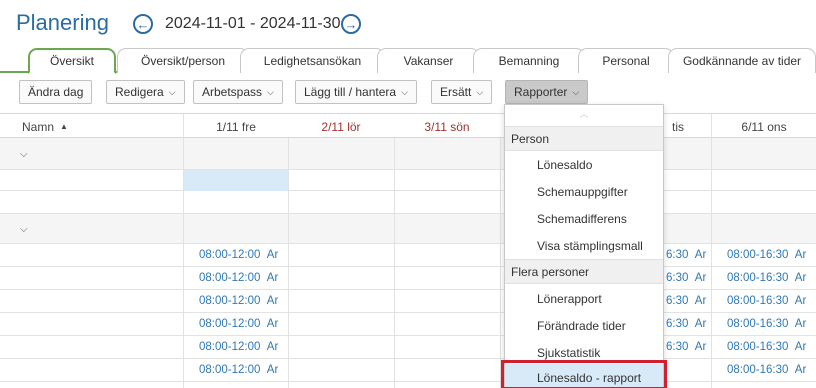 The image size is (816, 388). Describe the element at coordinates (183, 60) in the screenshot. I see `tab-oversikt-person: Översikt/person` at that location.